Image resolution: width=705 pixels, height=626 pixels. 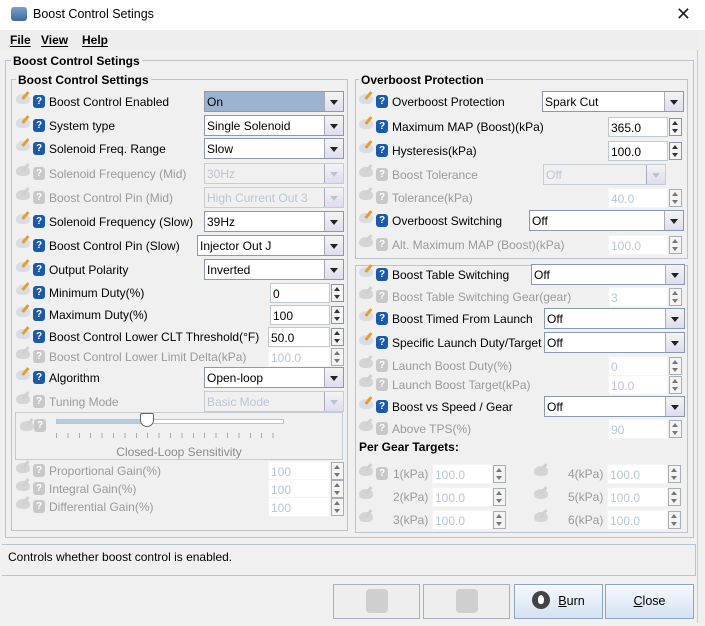 I want to click on solenoid-freq-range-dropdown: Slow, so click(x=274, y=148).